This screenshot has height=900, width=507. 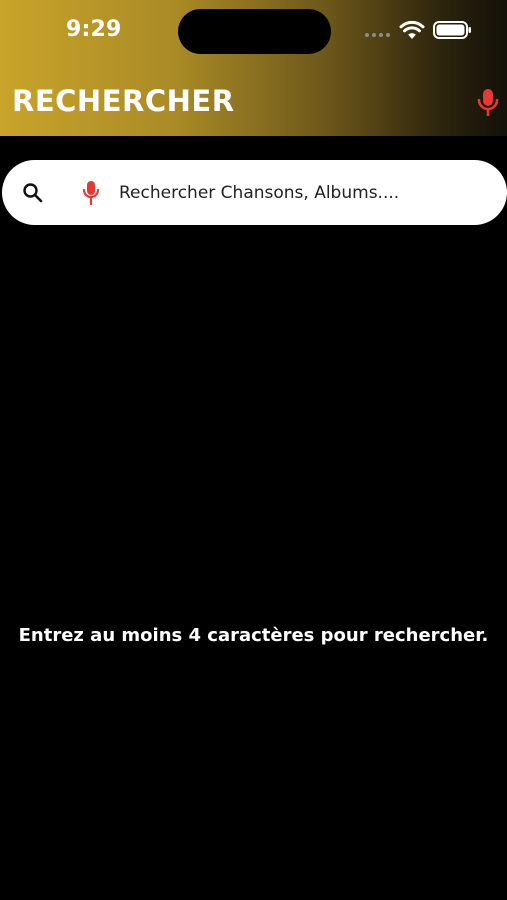 I want to click on battery-icon, so click(x=452, y=30).